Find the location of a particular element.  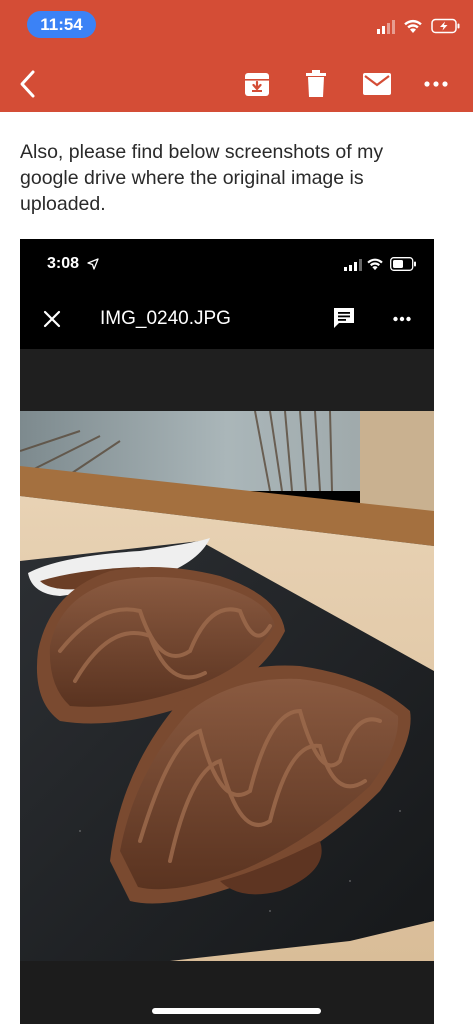

archive-button is located at coordinates (257, 84).